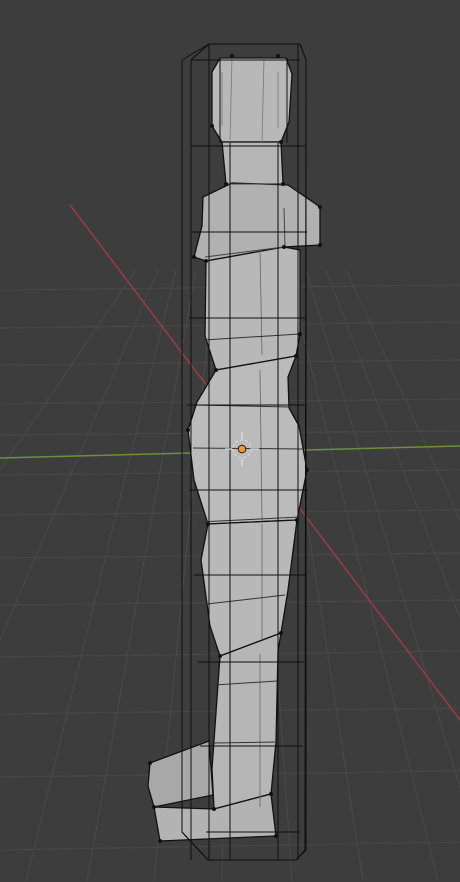  Describe the element at coordinates (242, 449) in the screenshot. I see `origin-icon` at that location.